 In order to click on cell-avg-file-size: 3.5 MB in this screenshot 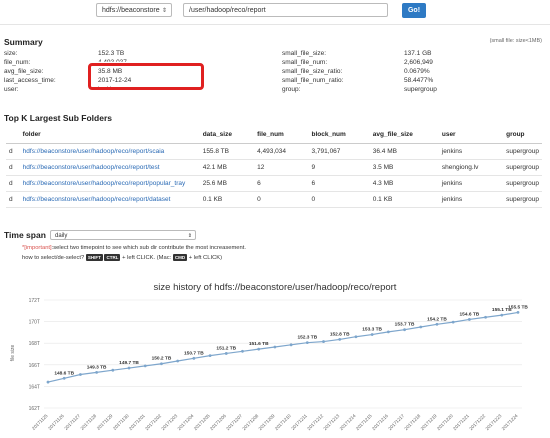, I will do `click(404, 167)`.